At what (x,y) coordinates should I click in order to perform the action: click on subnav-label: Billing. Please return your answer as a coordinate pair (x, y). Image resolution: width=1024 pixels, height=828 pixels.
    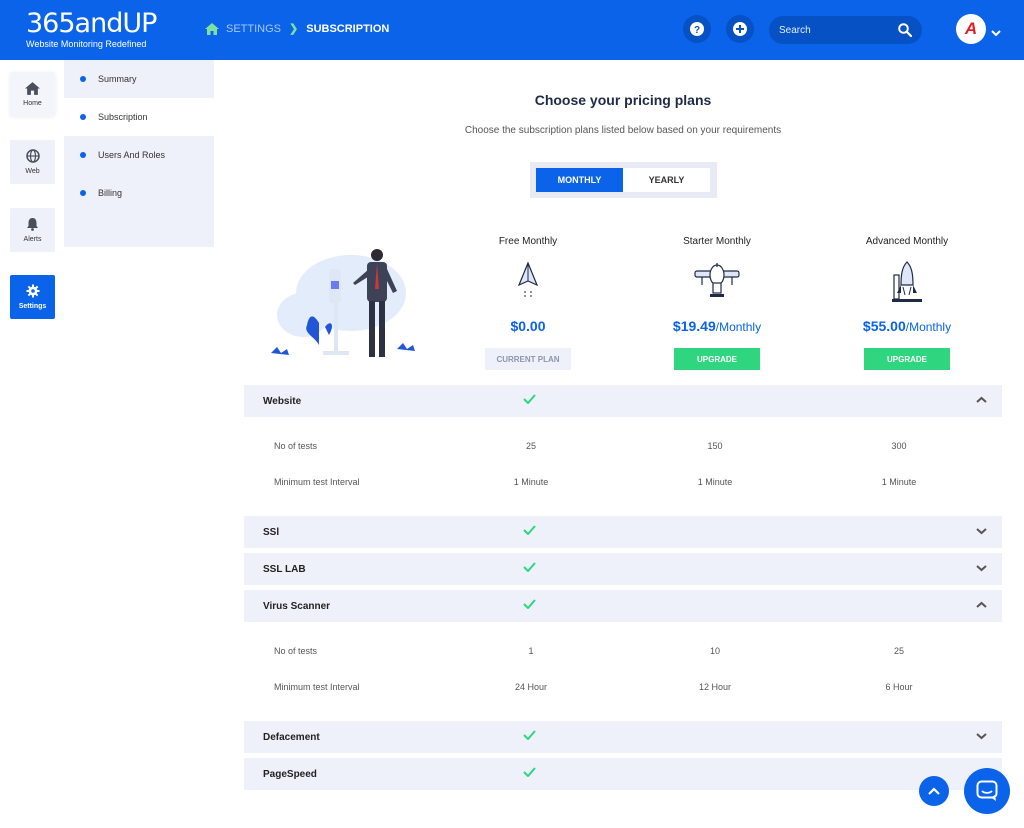
    Looking at the image, I should click on (110, 193).